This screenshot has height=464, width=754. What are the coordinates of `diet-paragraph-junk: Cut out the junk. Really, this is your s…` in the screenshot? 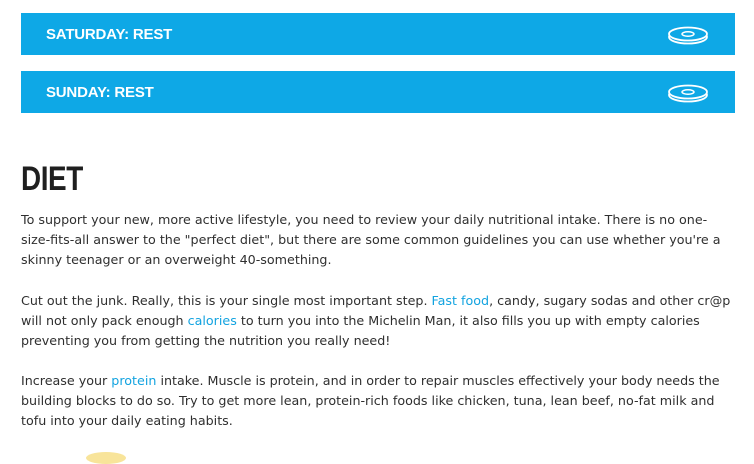 It's located at (377, 321).